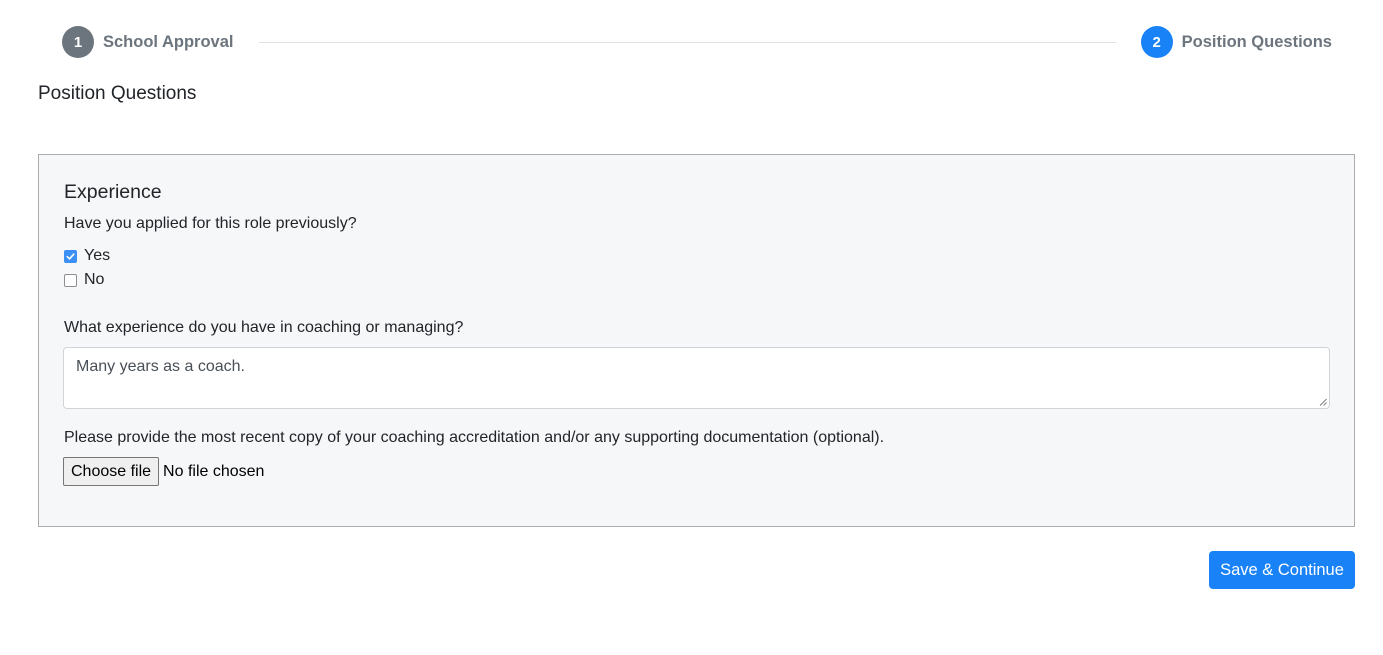 The image size is (1383, 655). I want to click on step-number-badge: 2, so click(1156, 42).